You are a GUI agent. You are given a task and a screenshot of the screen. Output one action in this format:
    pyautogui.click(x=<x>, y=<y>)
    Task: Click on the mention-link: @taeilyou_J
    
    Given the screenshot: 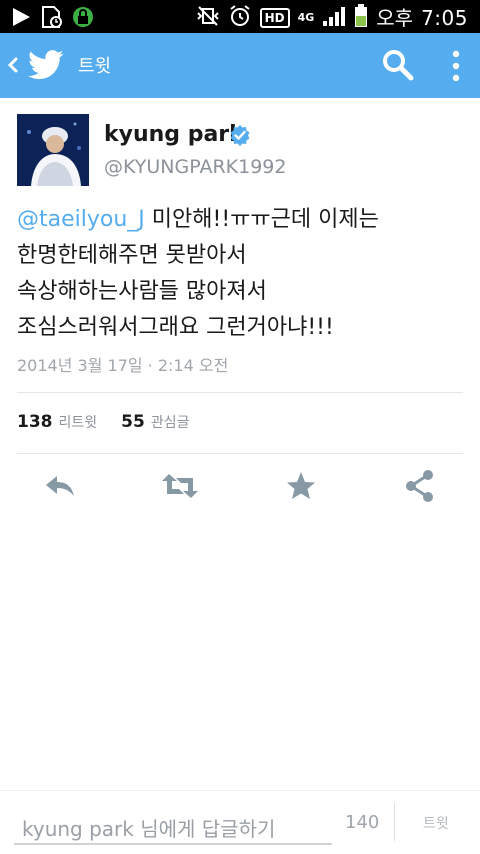 What is the action you would take?
    pyautogui.click(x=81, y=219)
    